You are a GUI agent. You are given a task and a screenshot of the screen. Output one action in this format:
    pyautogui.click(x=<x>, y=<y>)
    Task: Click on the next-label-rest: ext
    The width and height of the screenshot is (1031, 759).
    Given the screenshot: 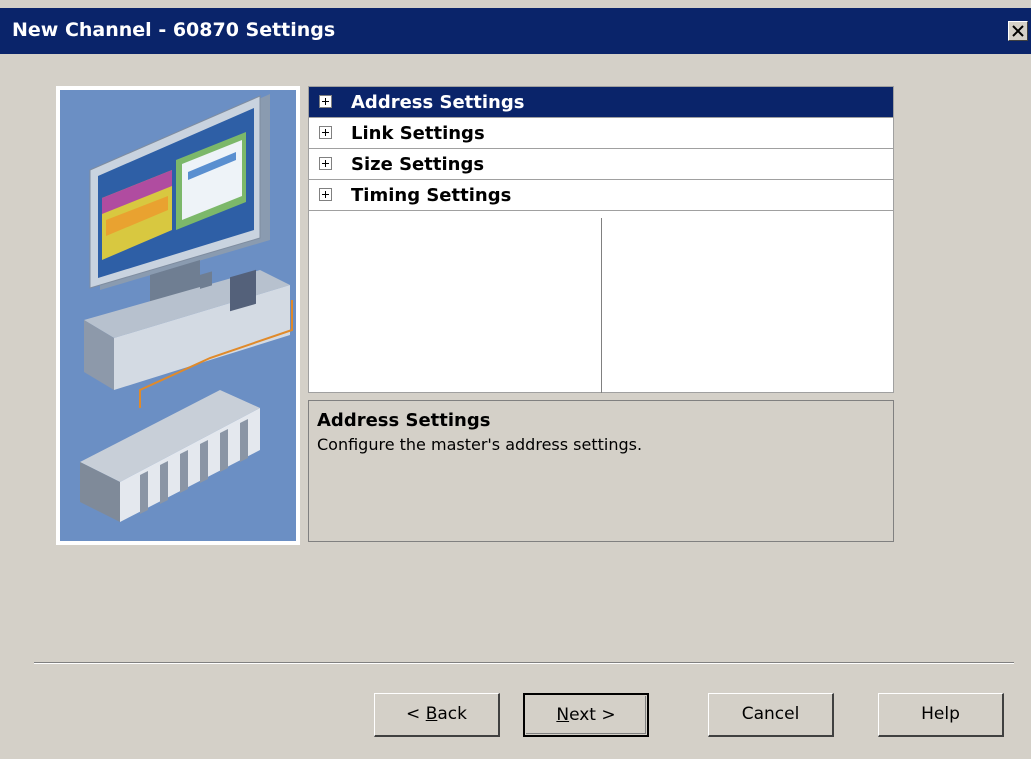 What is the action you would take?
    pyautogui.click(x=582, y=715)
    